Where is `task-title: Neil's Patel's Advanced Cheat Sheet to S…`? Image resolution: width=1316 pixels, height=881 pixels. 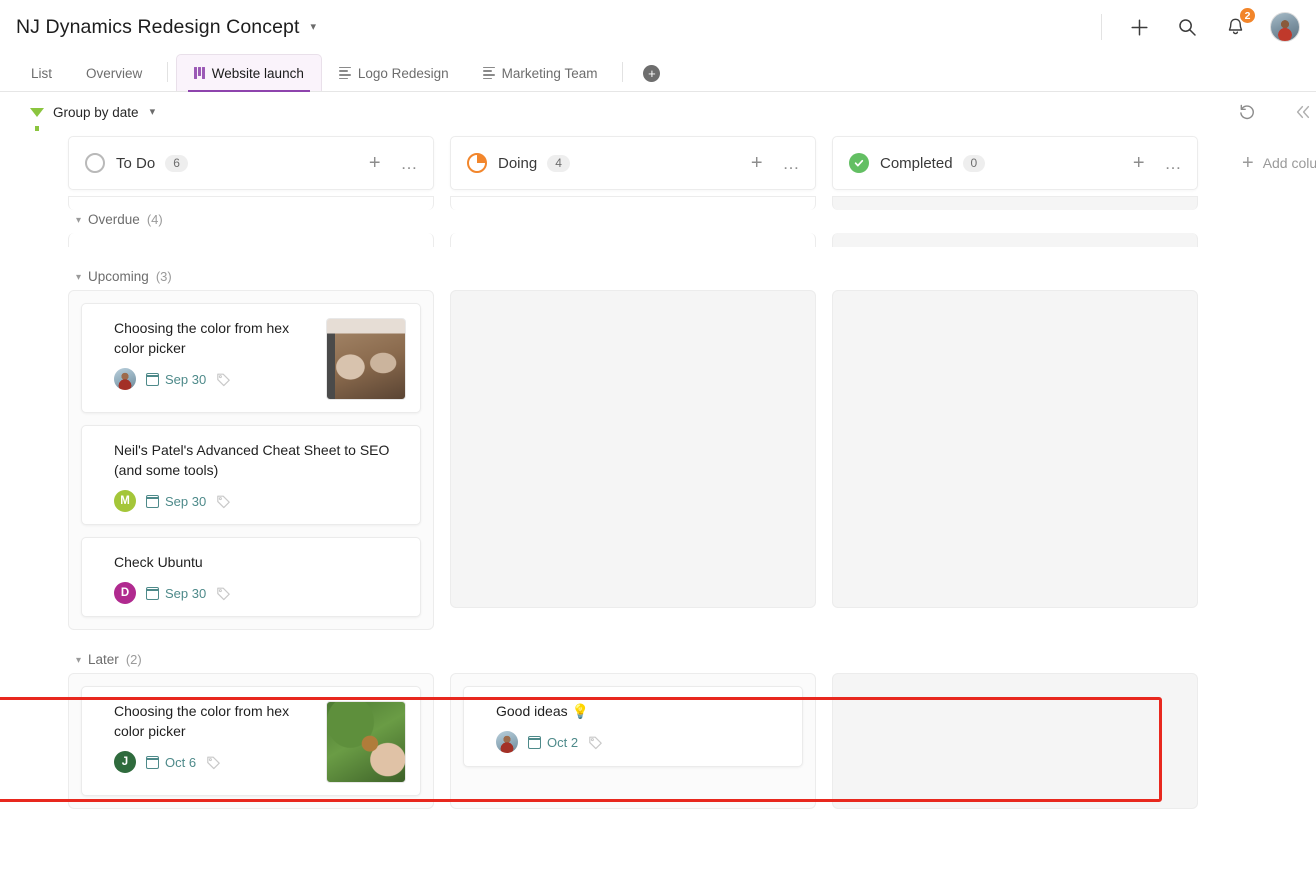
task-title: Neil's Patel's Advanced Cheat Sheet to S… is located at coordinates (252, 460).